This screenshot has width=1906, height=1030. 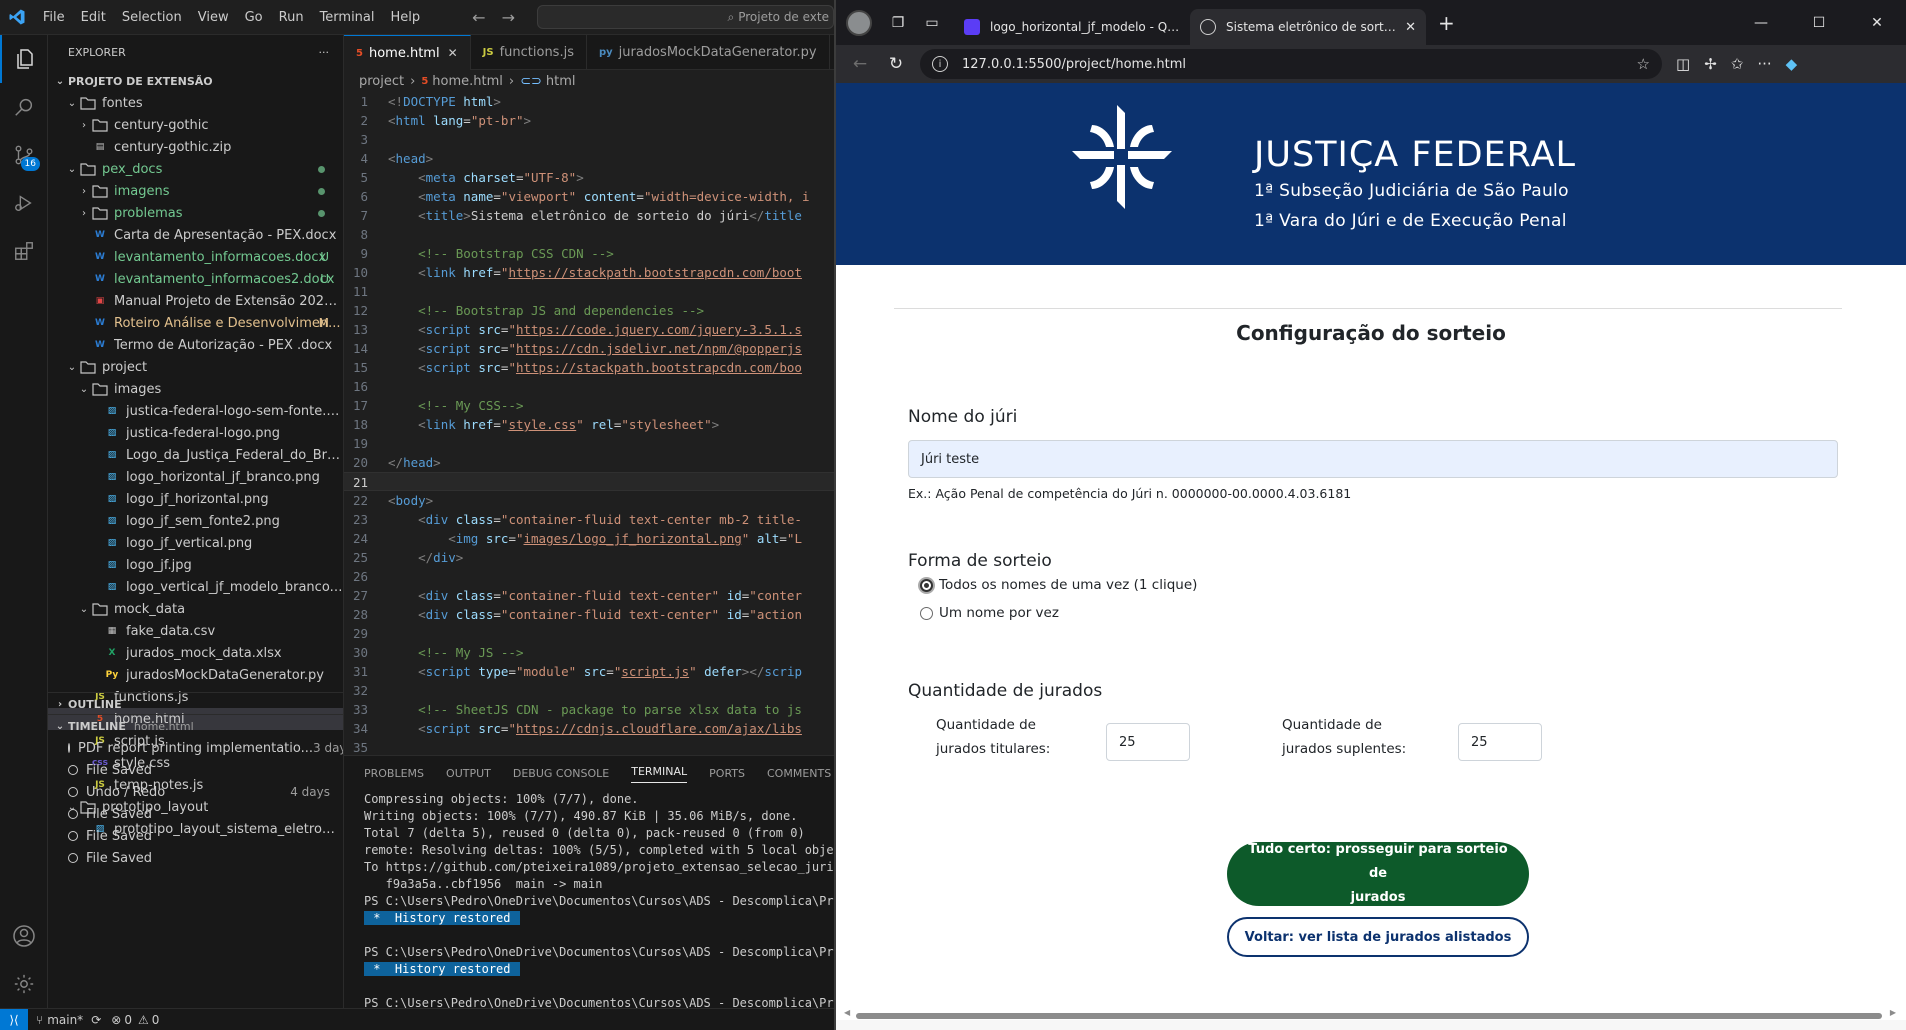 I want to click on titulares-input: 25, so click(x=1148, y=742).